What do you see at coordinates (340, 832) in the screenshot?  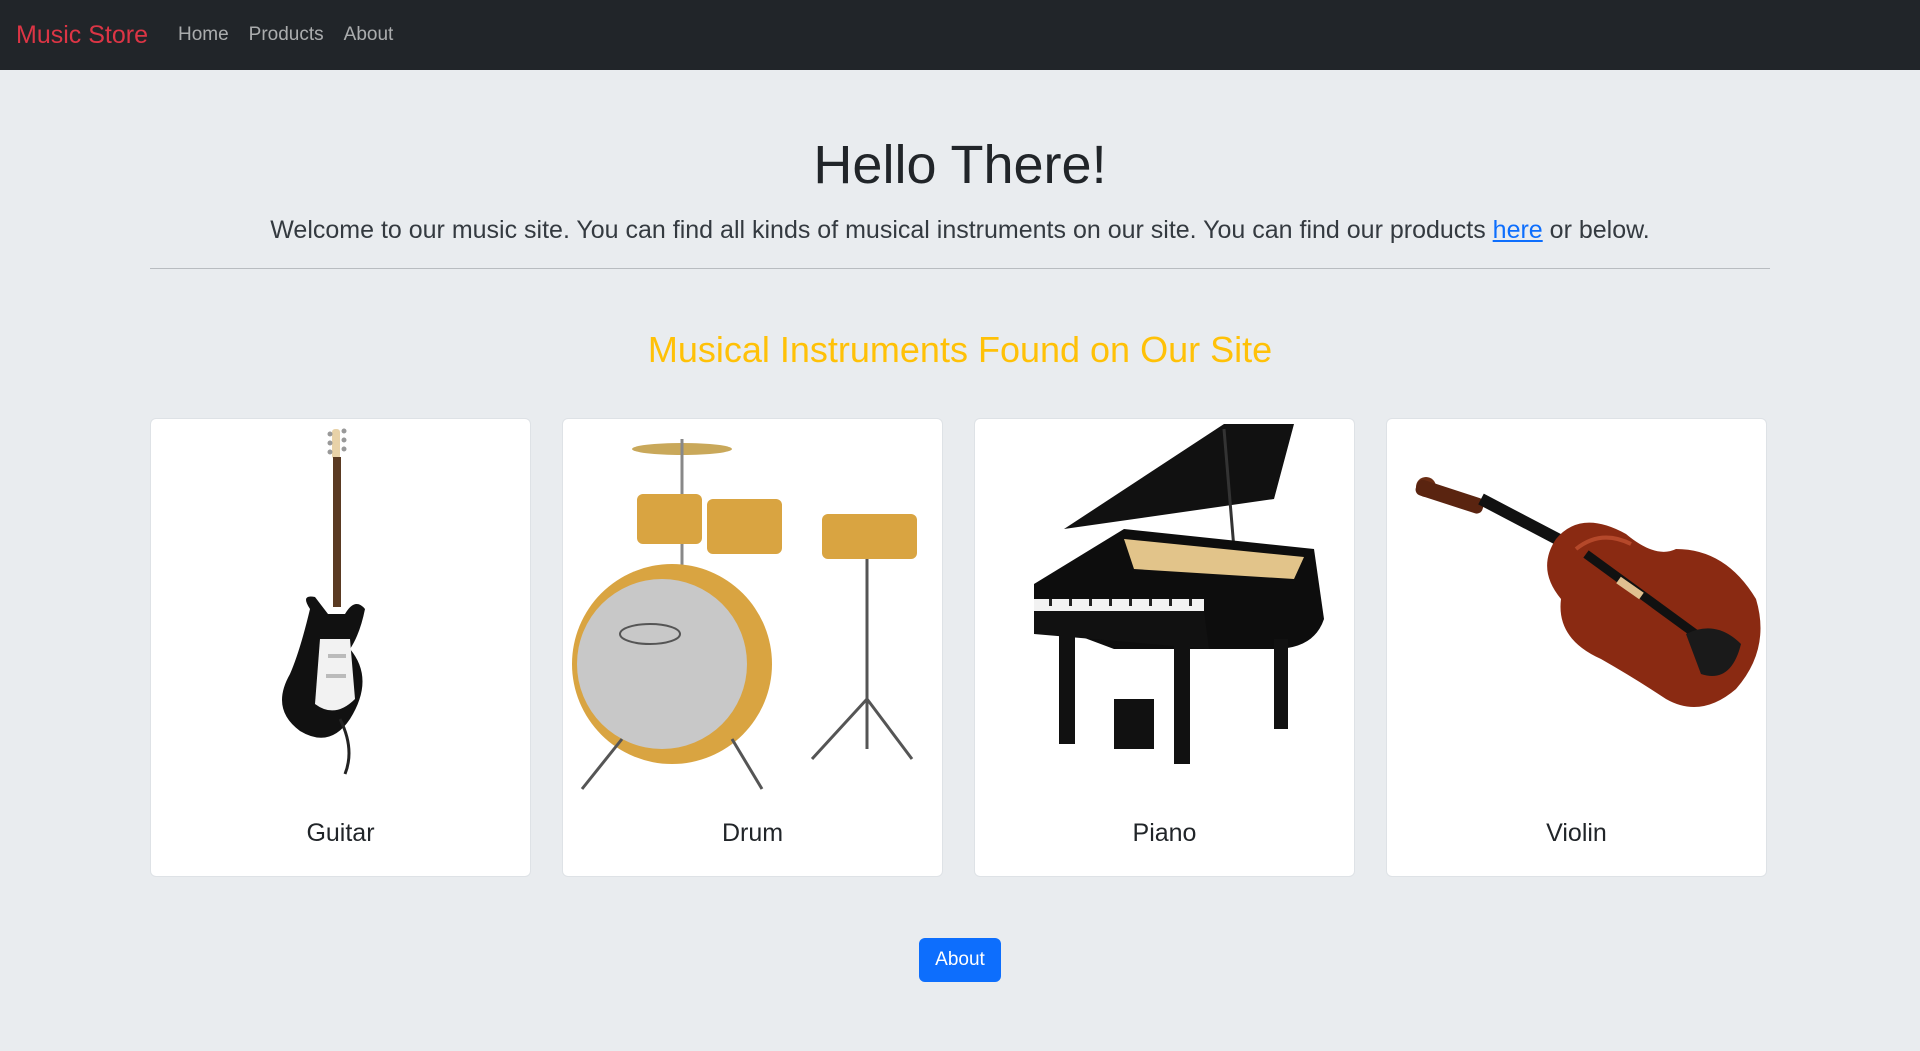 I see `card-title-guitar: Guitar` at bounding box center [340, 832].